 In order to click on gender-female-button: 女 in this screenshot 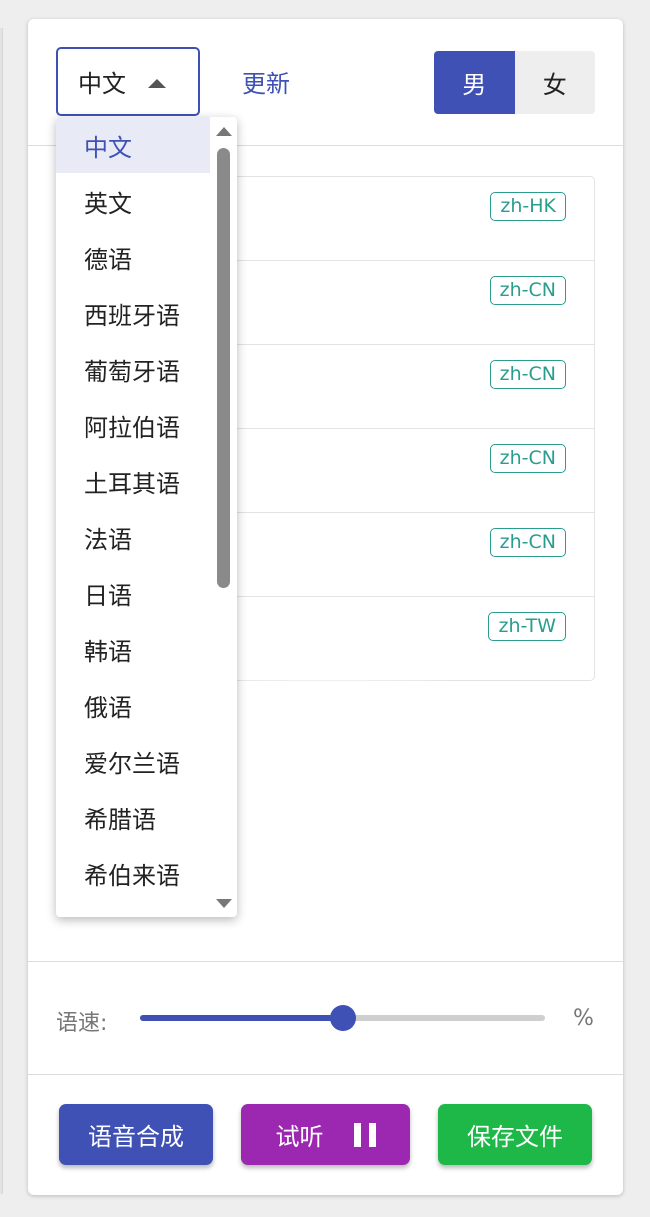, I will do `click(554, 82)`.